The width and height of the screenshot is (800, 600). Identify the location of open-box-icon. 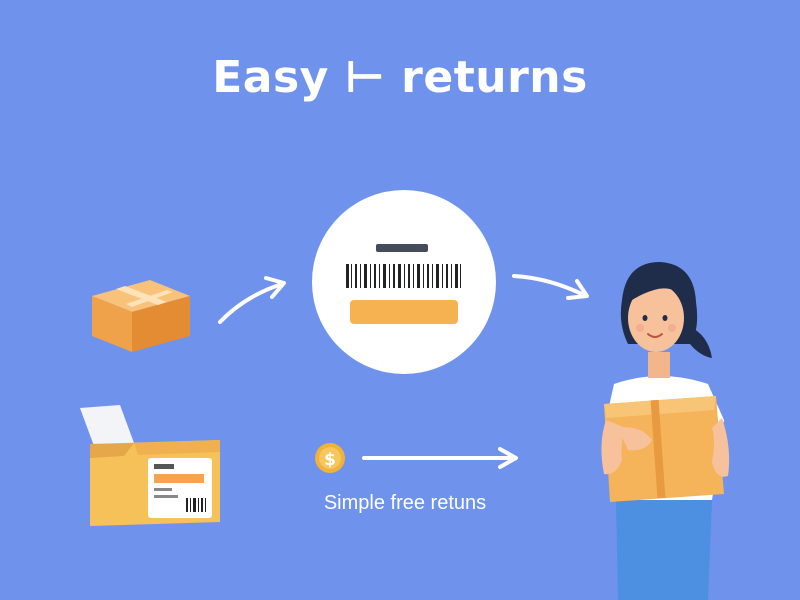
(150, 465).